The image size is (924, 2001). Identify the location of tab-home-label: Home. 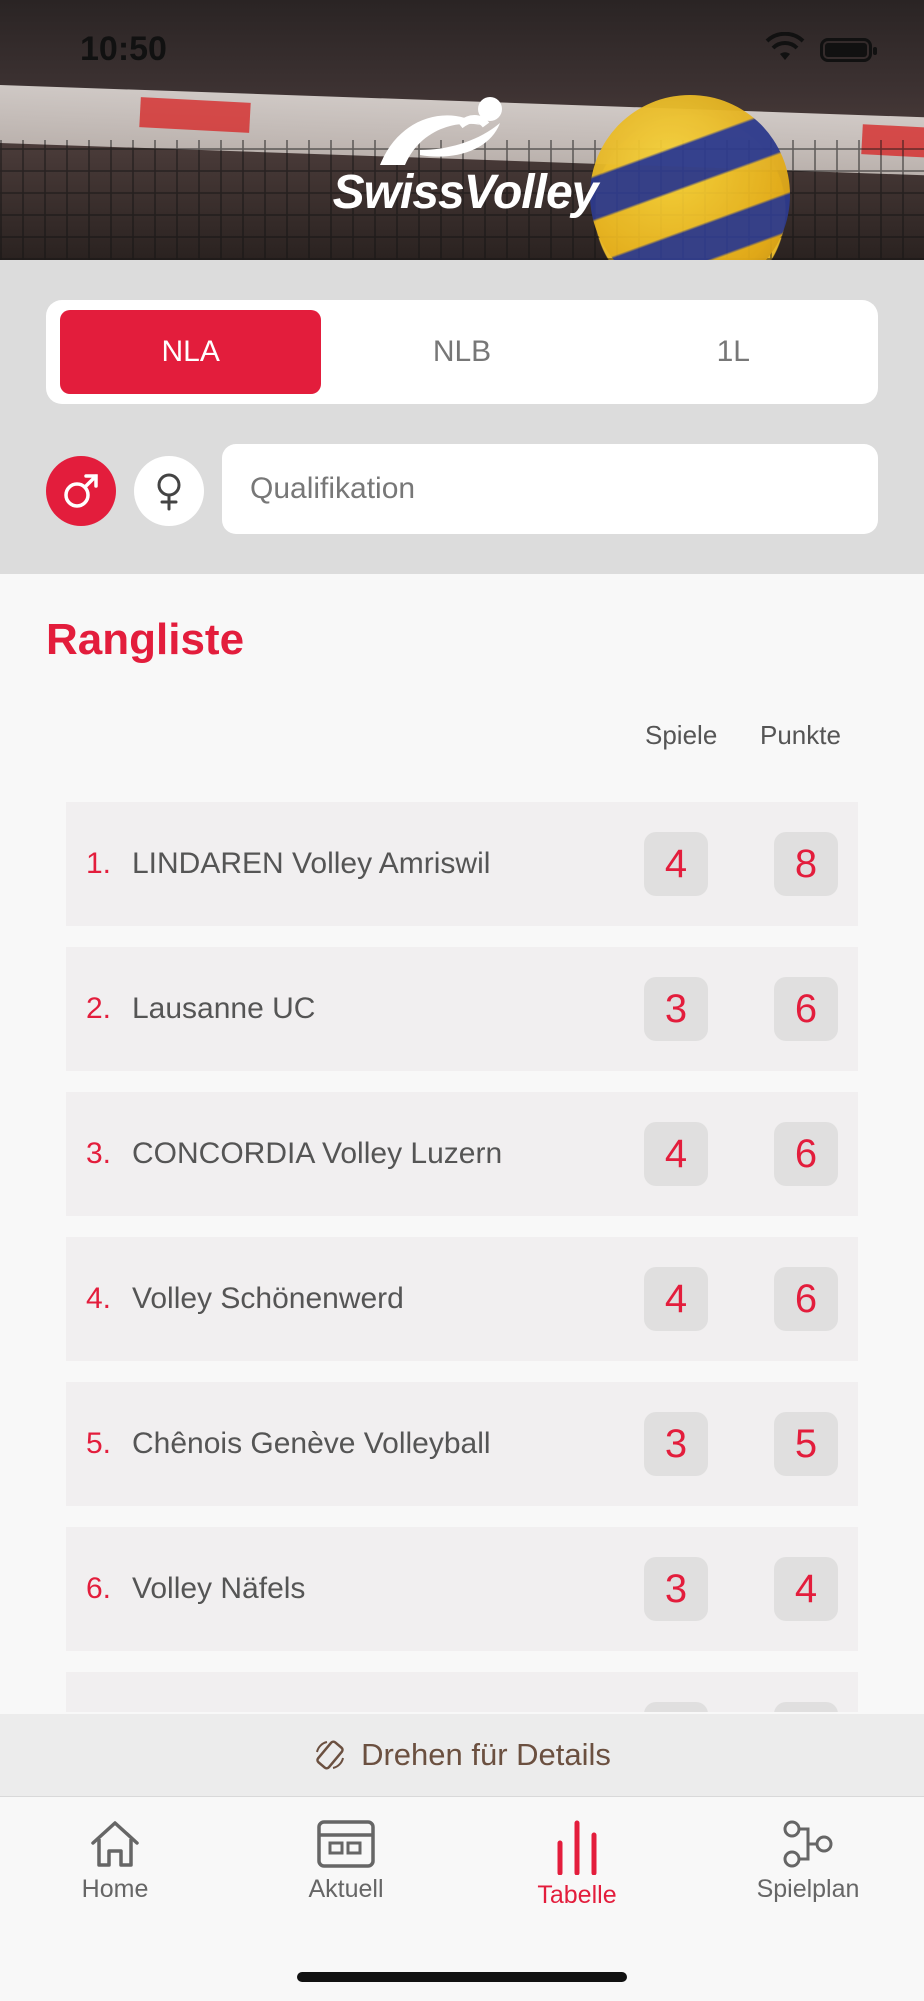
(115, 1889).